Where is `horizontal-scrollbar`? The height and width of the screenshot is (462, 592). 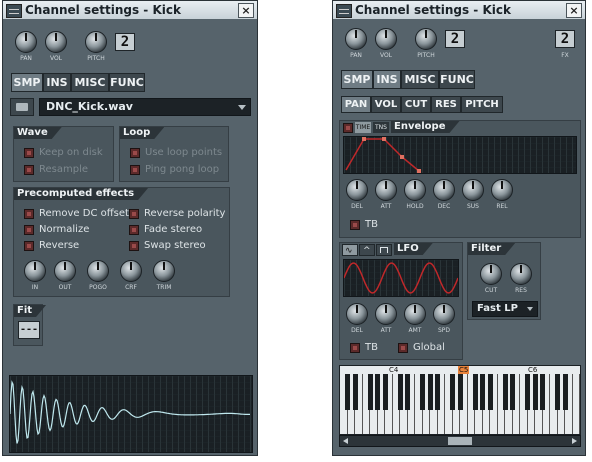 horizontal-scrollbar is located at coordinates (460, 441).